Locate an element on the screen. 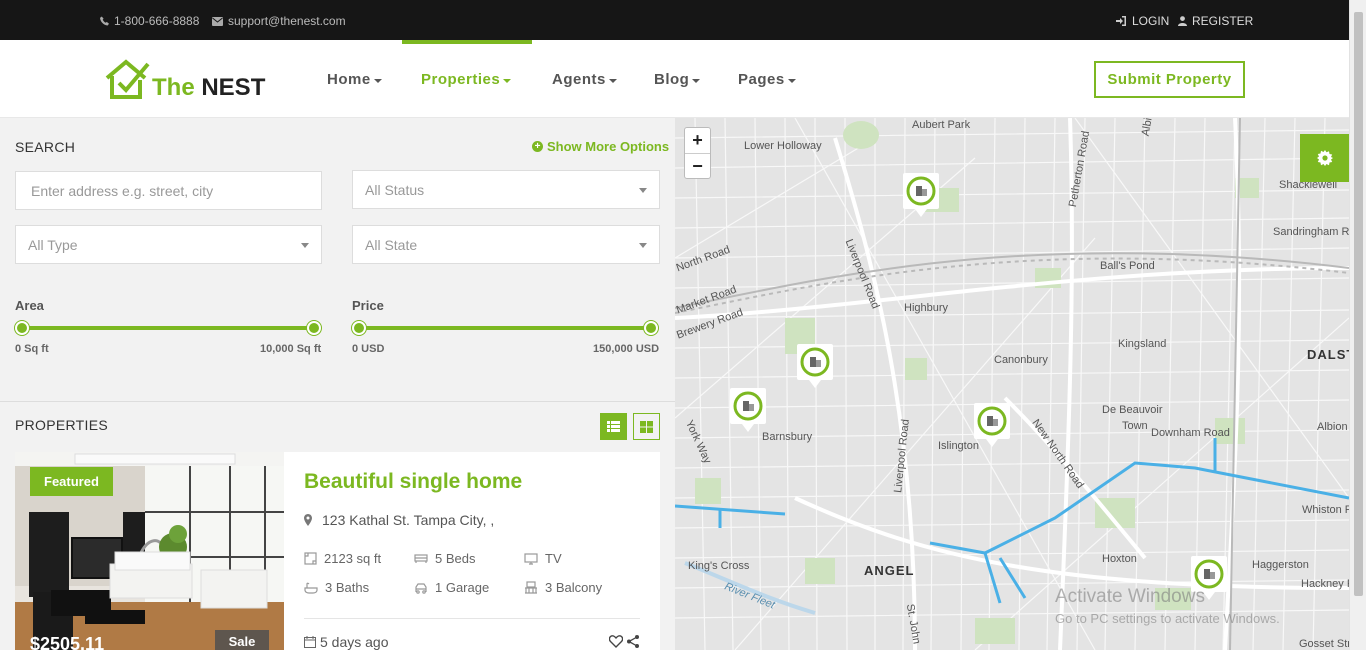  nav-pages: Pages is located at coordinates (767, 79).